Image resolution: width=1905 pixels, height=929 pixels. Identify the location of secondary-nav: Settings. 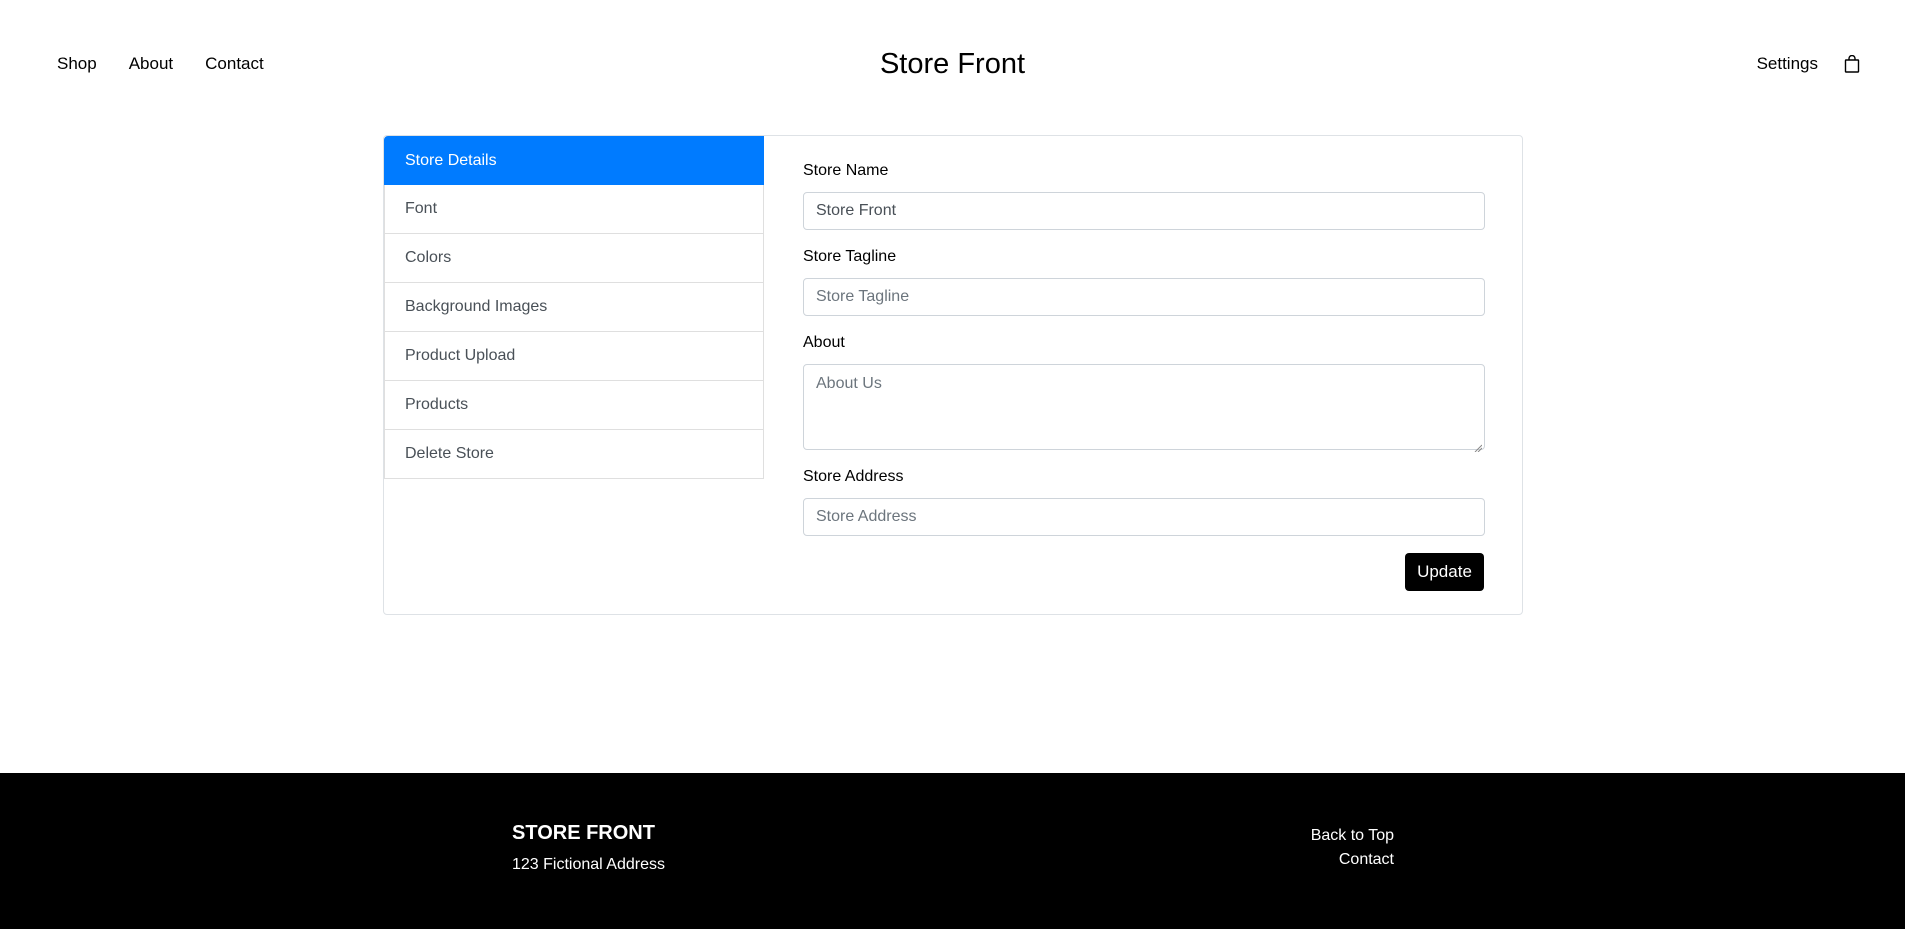
(1808, 64).